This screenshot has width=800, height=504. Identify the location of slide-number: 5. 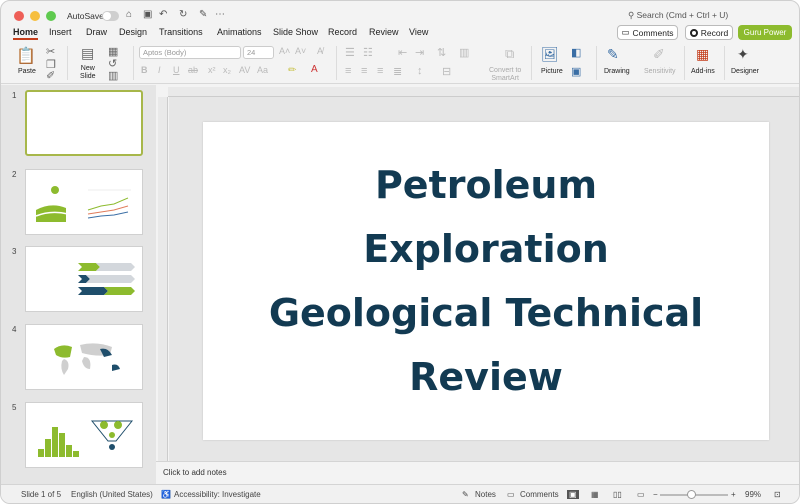
(14, 407).